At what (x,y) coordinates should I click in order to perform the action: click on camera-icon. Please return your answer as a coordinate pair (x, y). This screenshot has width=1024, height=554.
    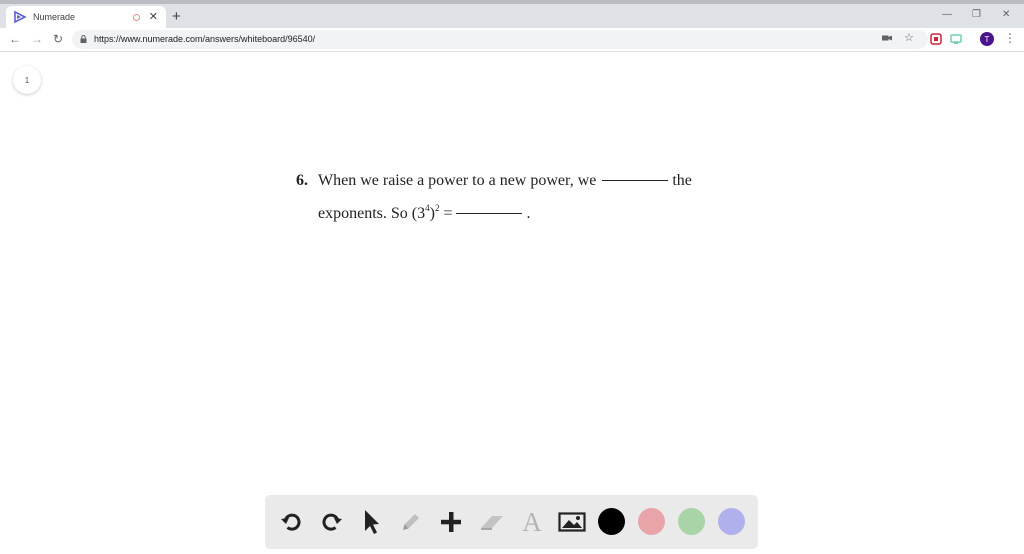
    Looking at the image, I should click on (887, 39).